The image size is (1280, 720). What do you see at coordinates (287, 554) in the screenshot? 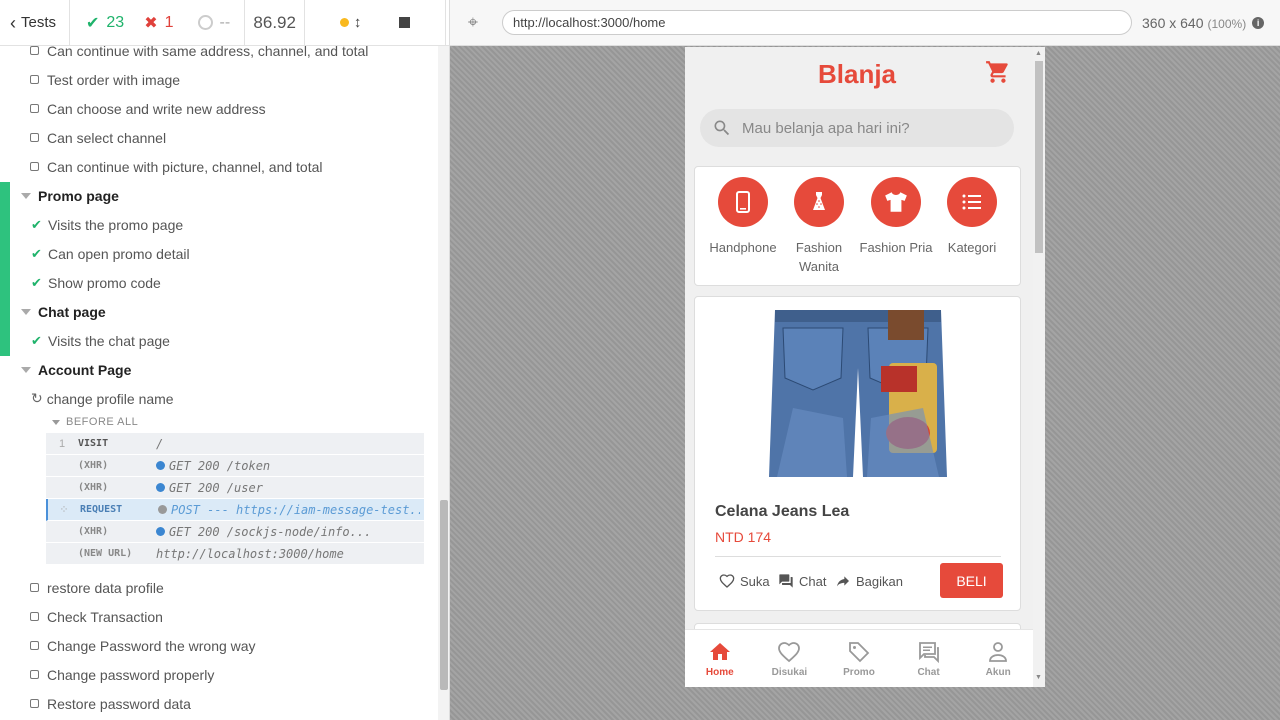
I see `command-message: http://localhost:3000/home` at bounding box center [287, 554].